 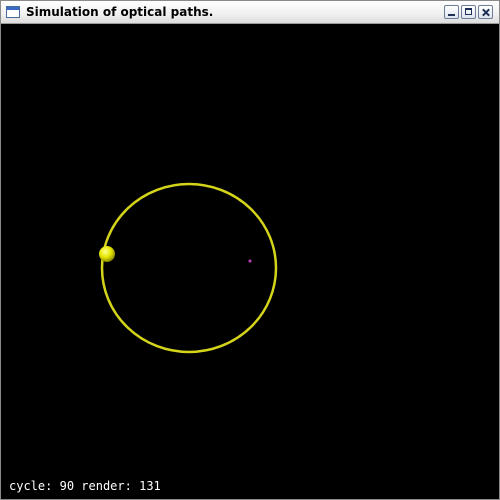 What do you see at coordinates (31, 486) in the screenshot?
I see `cycle-label: cycle:` at bounding box center [31, 486].